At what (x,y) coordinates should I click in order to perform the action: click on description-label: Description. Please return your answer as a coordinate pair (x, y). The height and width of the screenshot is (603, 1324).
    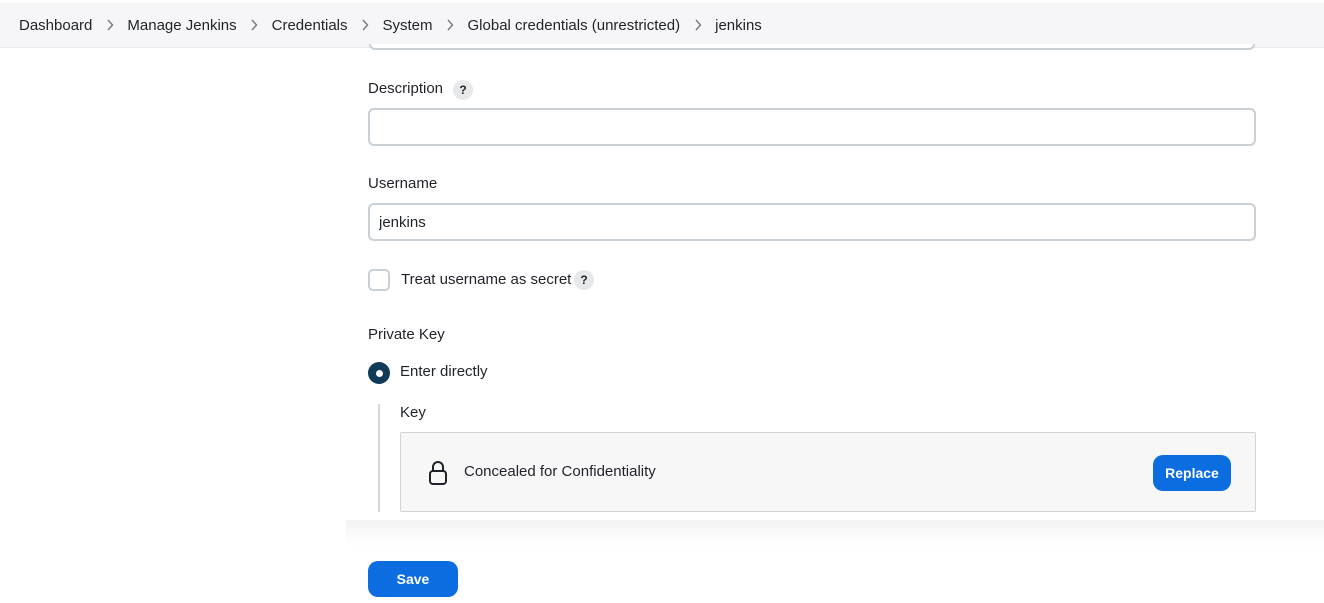
    Looking at the image, I should click on (406, 88).